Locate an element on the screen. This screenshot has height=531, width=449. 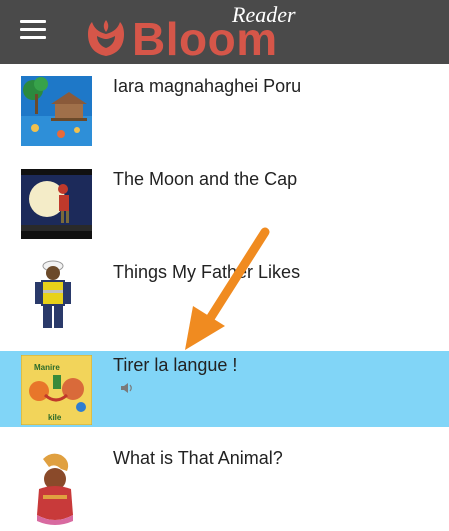
app-subtitle: Reader is located at coordinates (264, 14).